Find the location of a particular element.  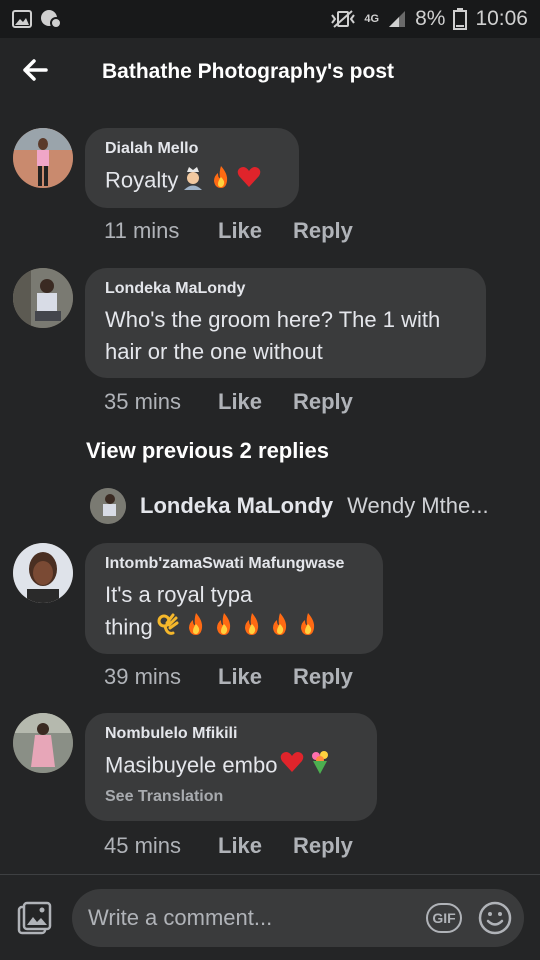

comment-actions: 39 mins Like Reply is located at coordinates (228, 677).